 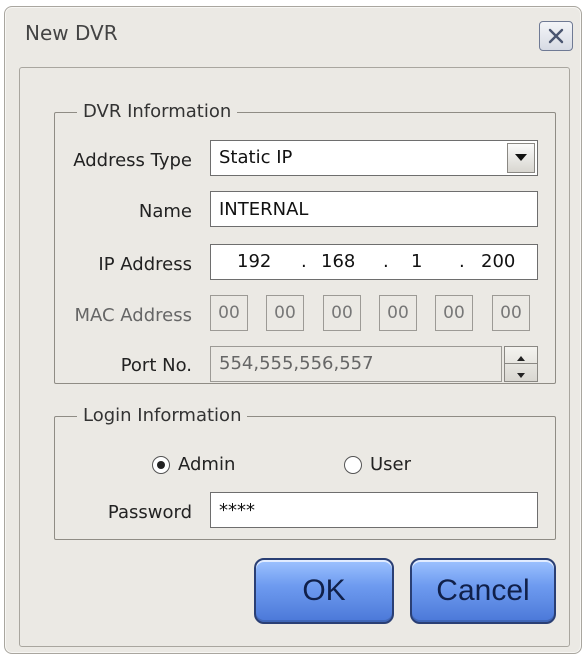 What do you see at coordinates (374, 510) in the screenshot?
I see `password-input` at bounding box center [374, 510].